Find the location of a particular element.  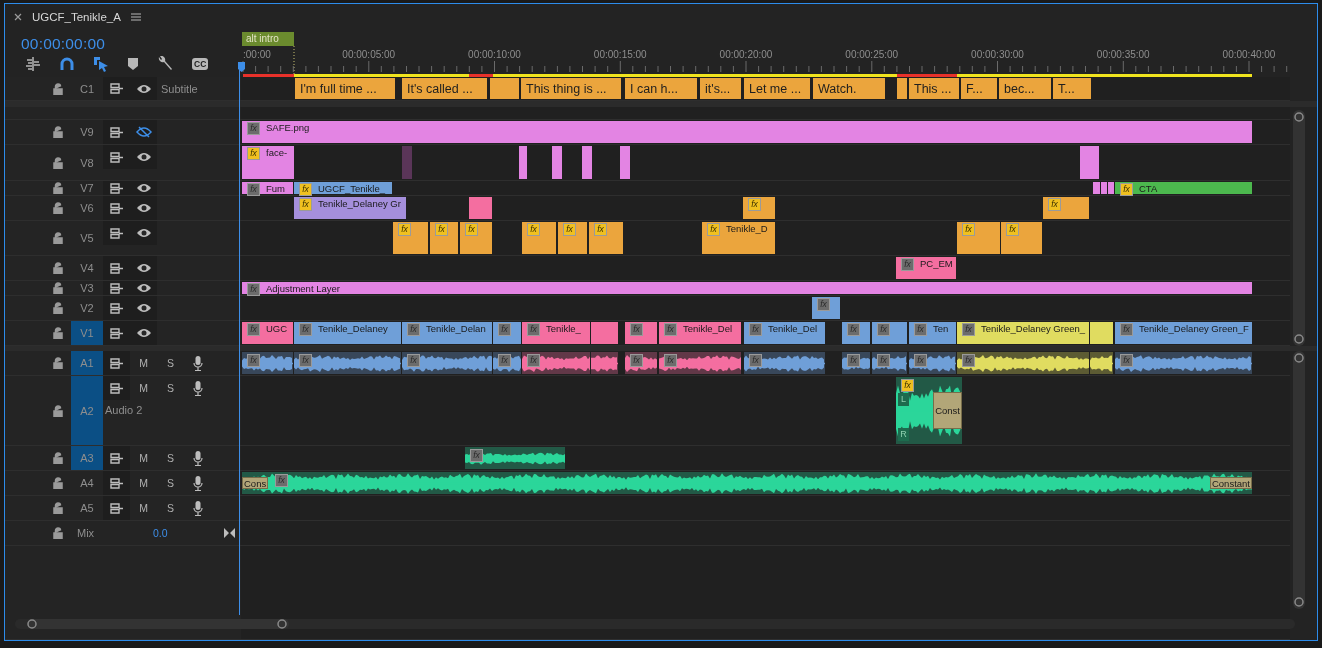

video-clip: fx PC_EM is located at coordinates (926, 268).